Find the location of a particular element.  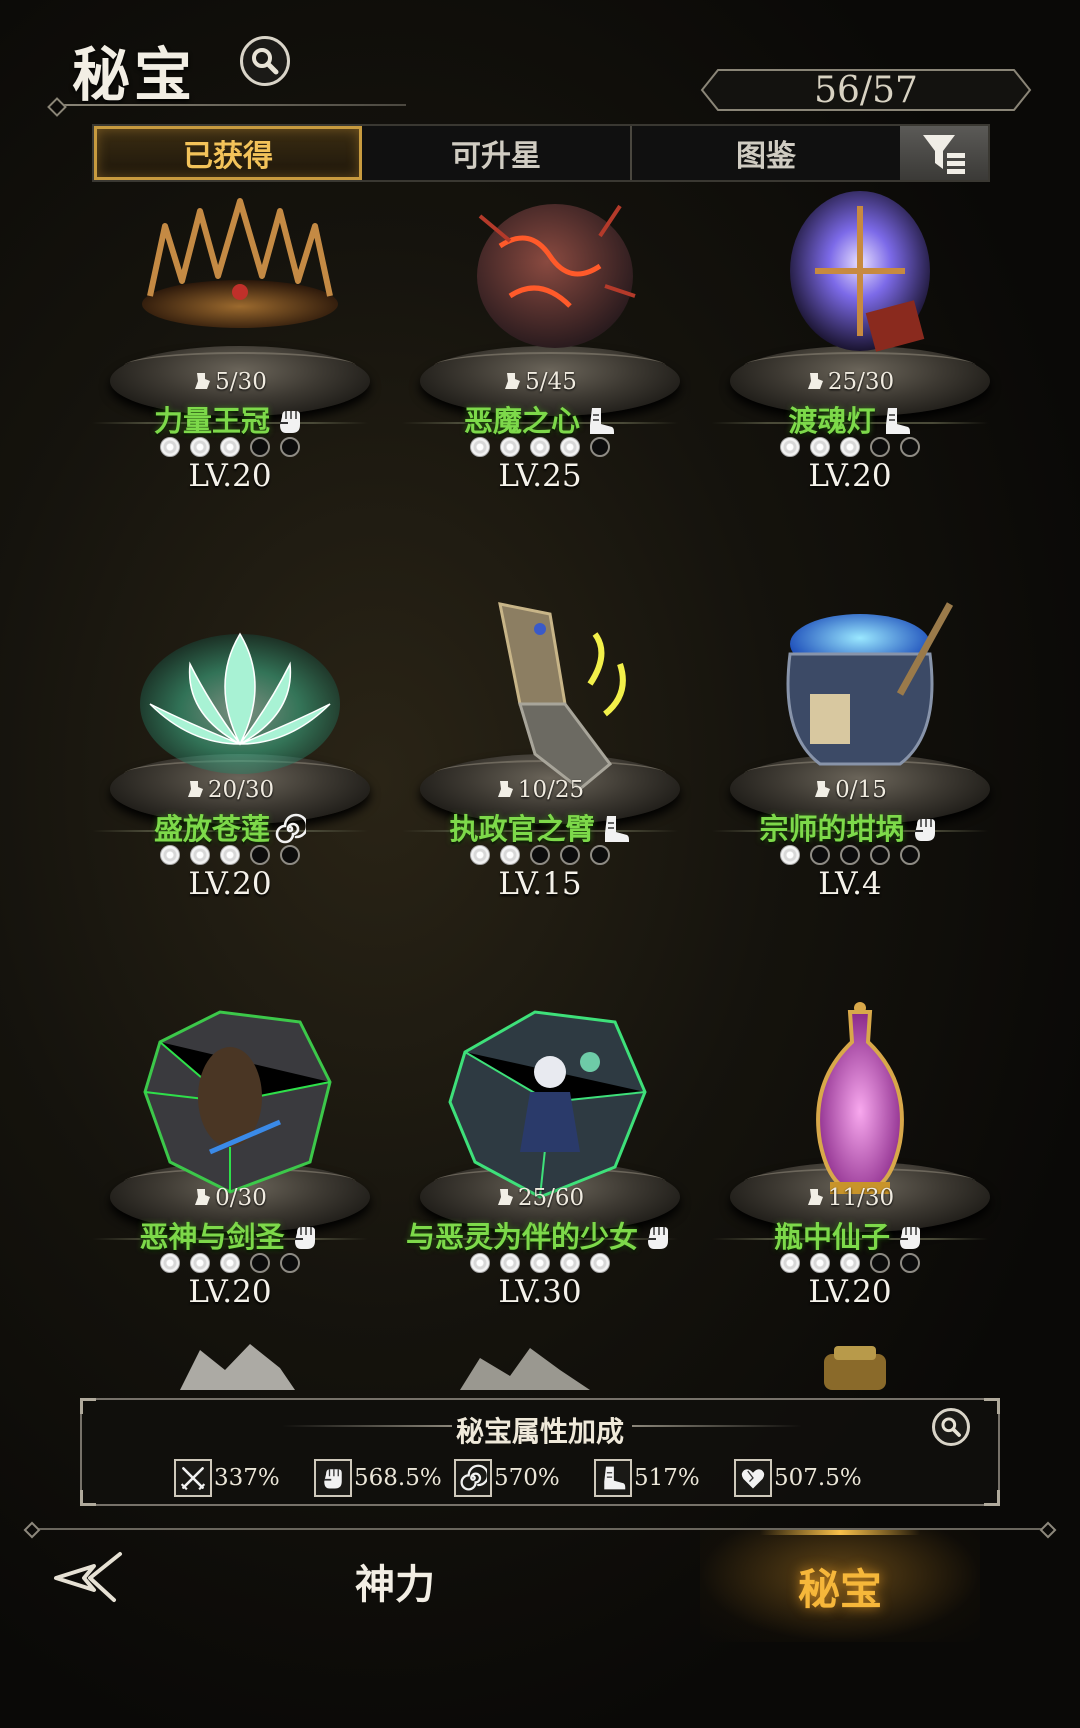

fragment-count: 25/60 is located at coordinates (540, 1198).